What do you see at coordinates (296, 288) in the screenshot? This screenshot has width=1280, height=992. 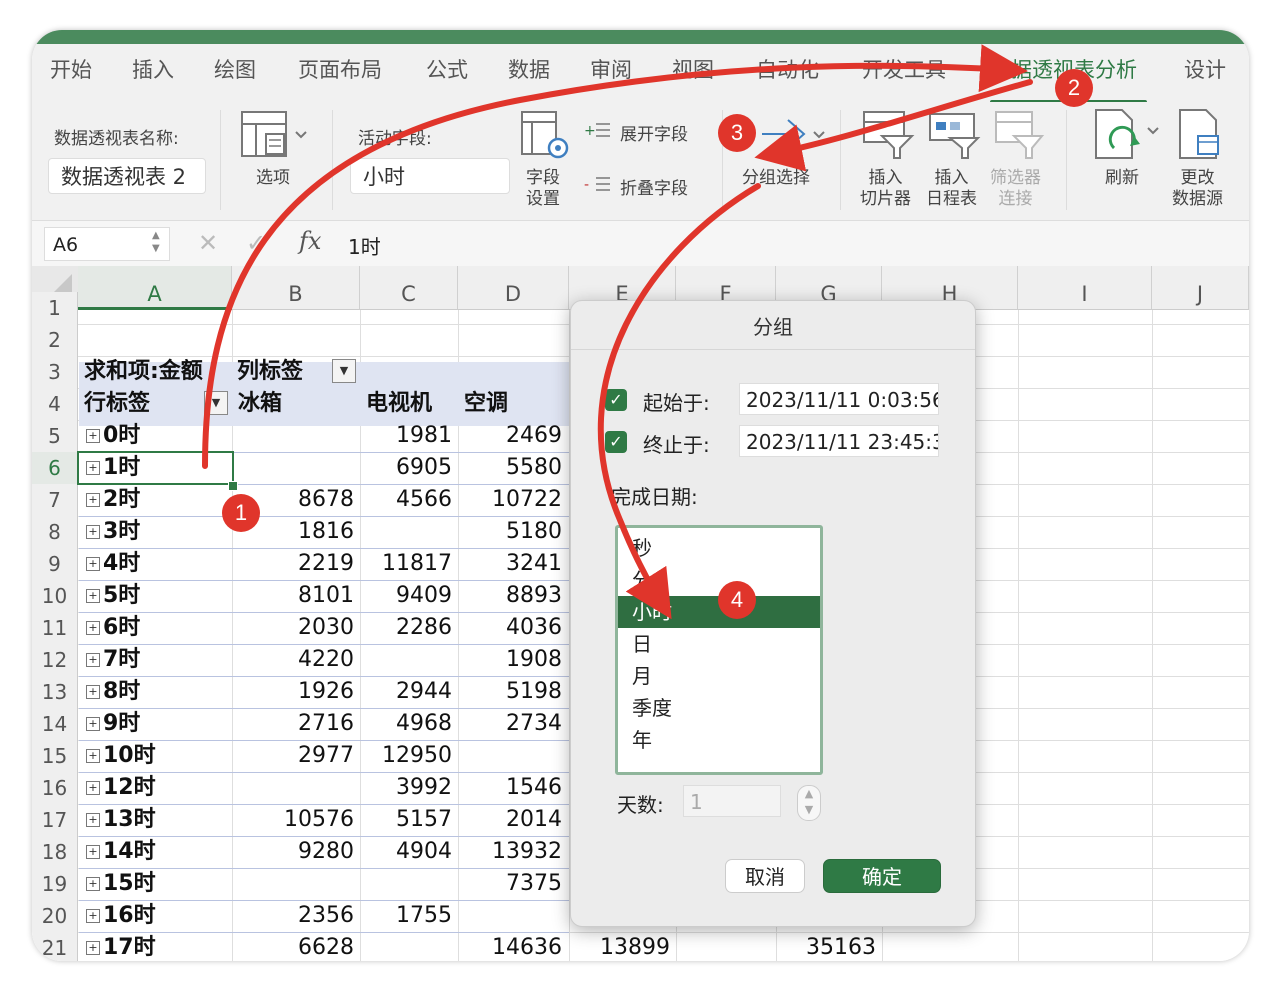 I see `column-header-b: B` at bounding box center [296, 288].